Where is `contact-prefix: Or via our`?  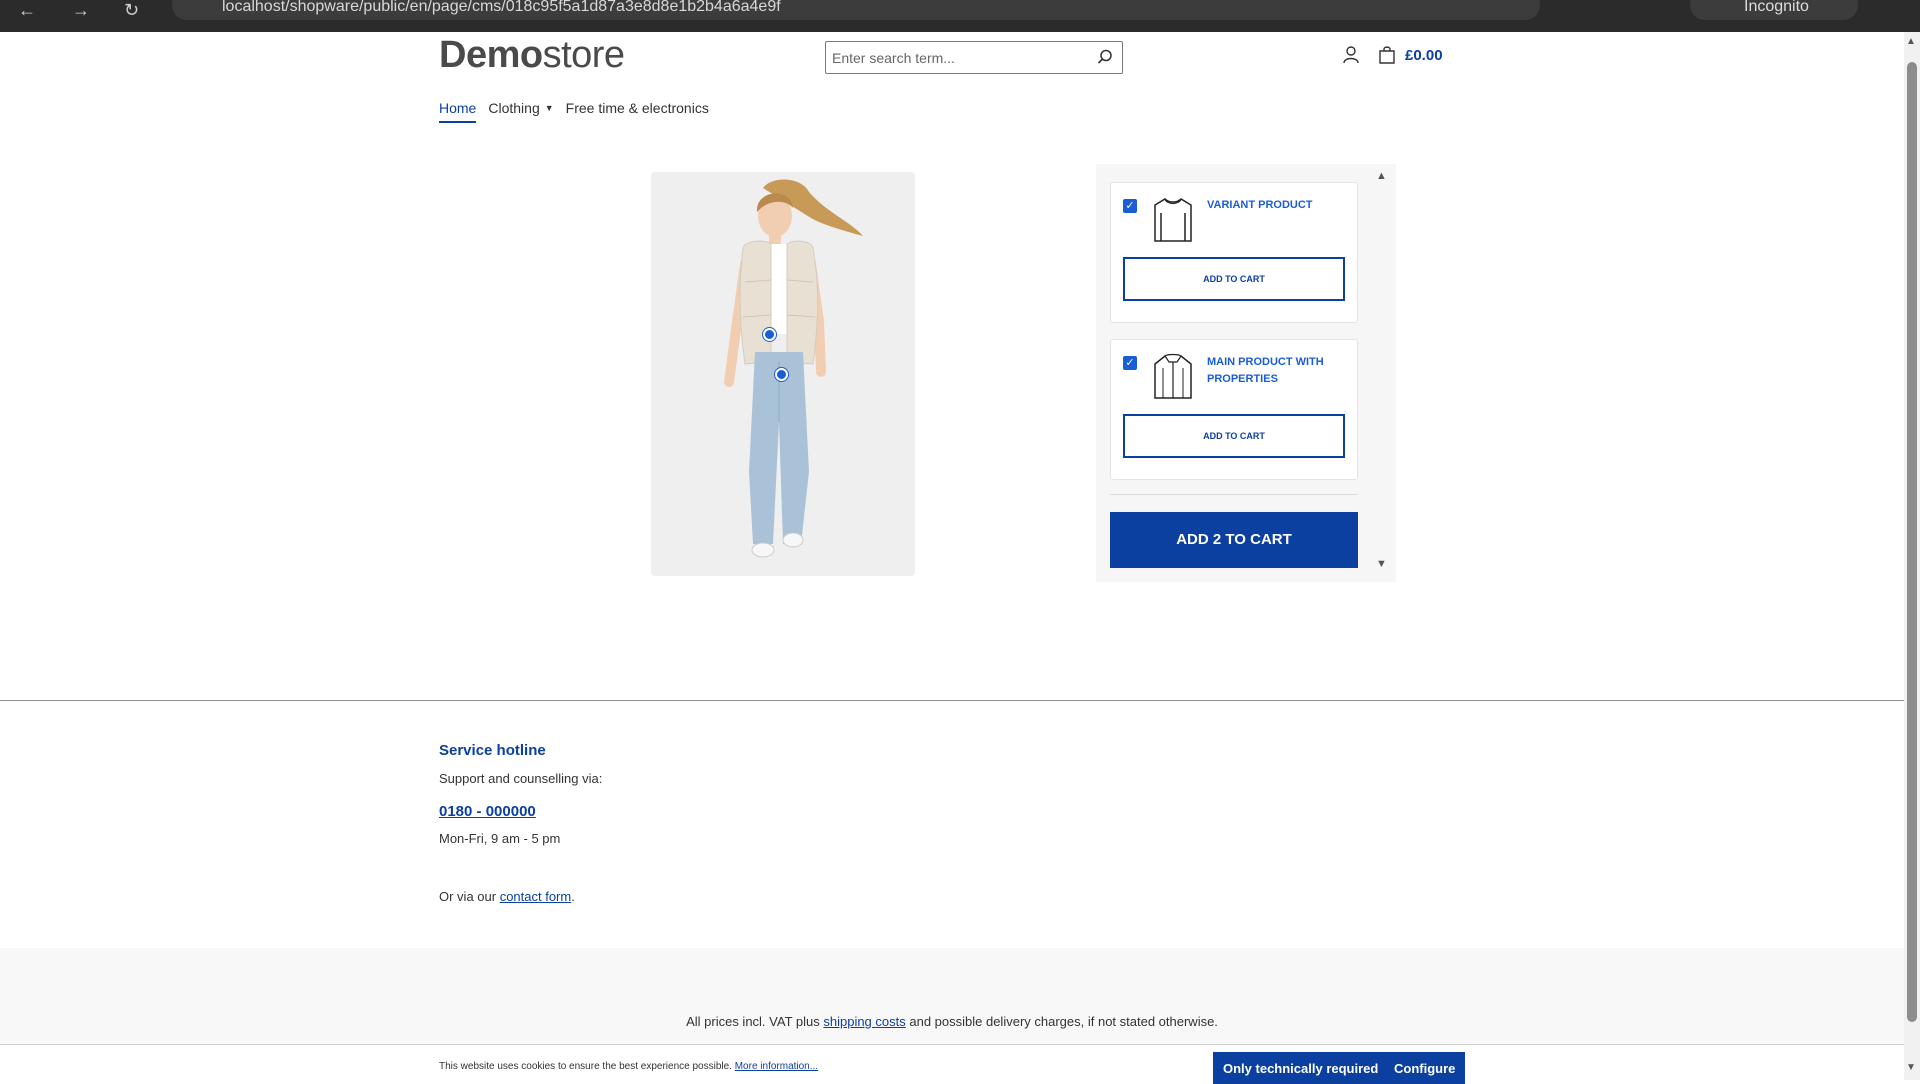 contact-prefix: Or via our is located at coordinates (469, 896).